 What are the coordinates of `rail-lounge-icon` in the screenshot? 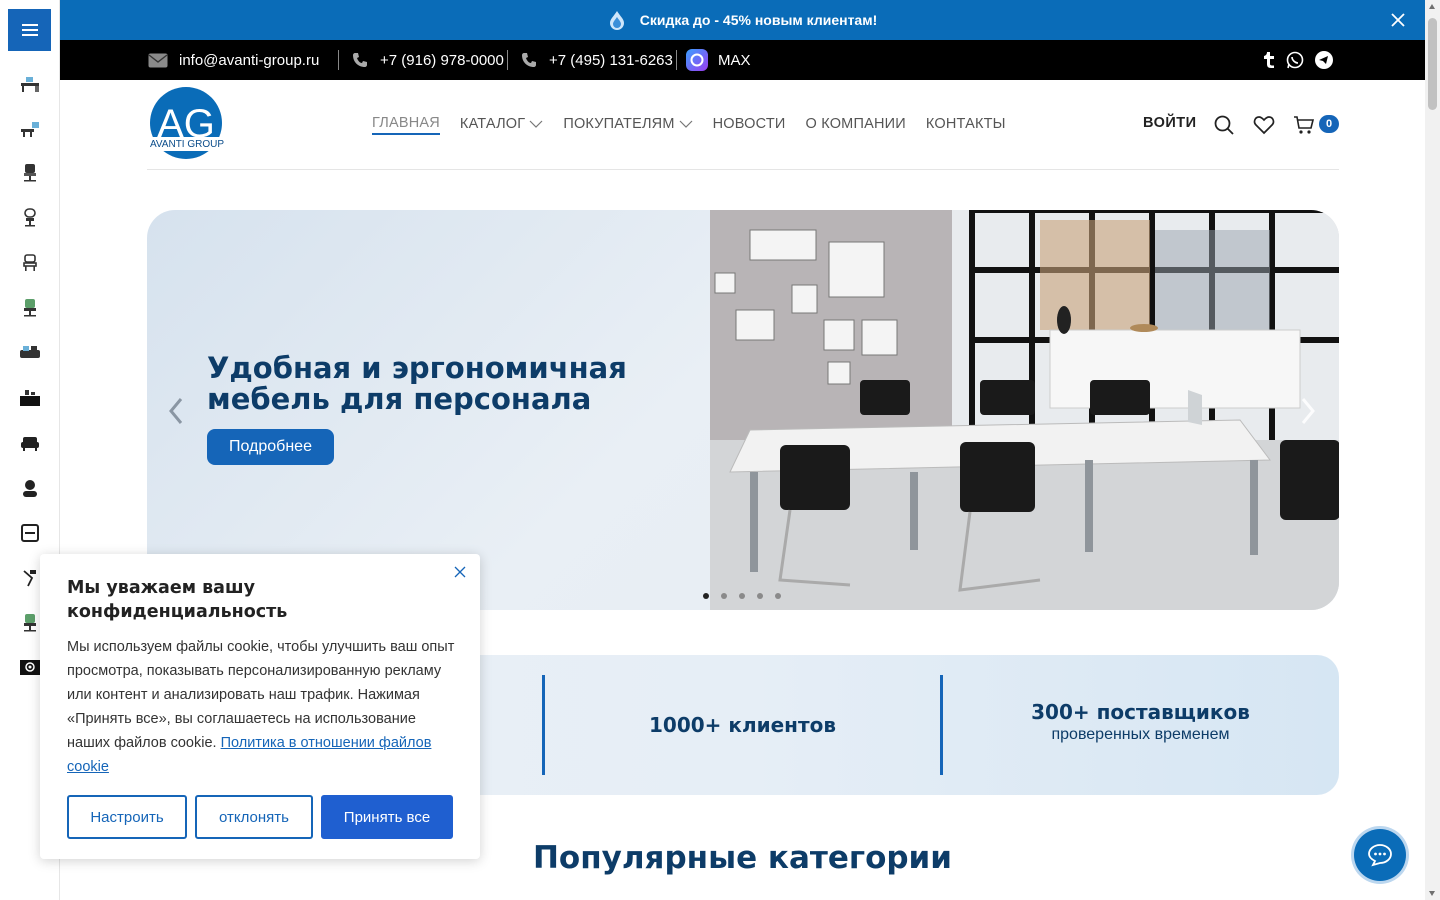 It's located at (30, 353).